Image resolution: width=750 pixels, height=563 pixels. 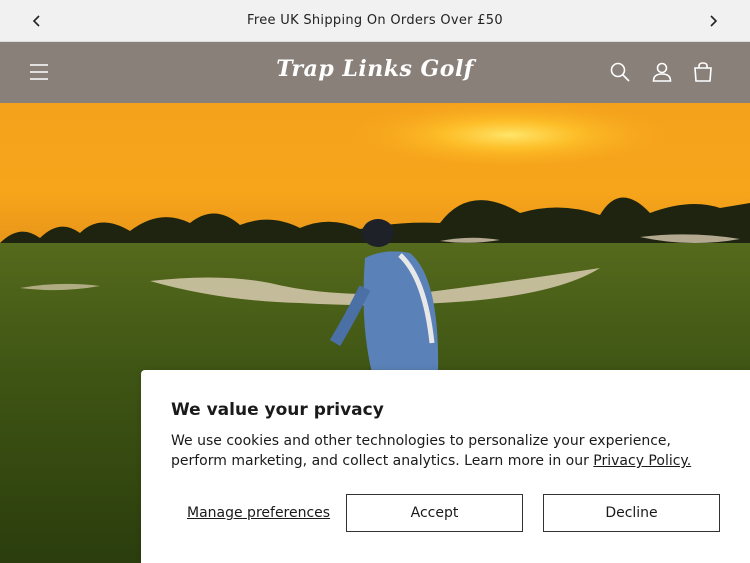 I want to click on cart-icon, so click(x=703, y=72).